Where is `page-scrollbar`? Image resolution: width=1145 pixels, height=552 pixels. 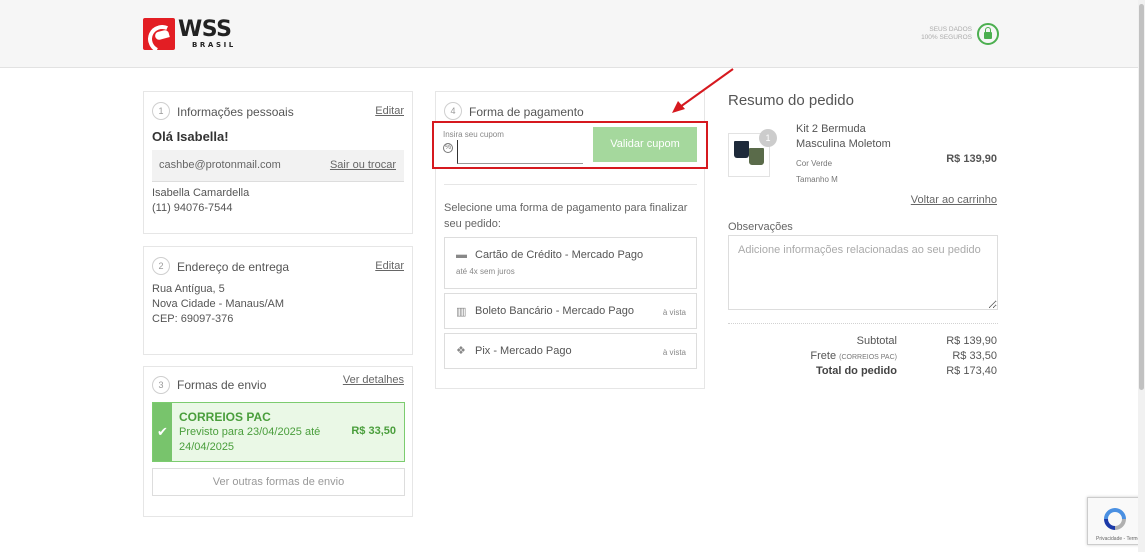
page-scrollbar is located at coordinates (1141, 276).